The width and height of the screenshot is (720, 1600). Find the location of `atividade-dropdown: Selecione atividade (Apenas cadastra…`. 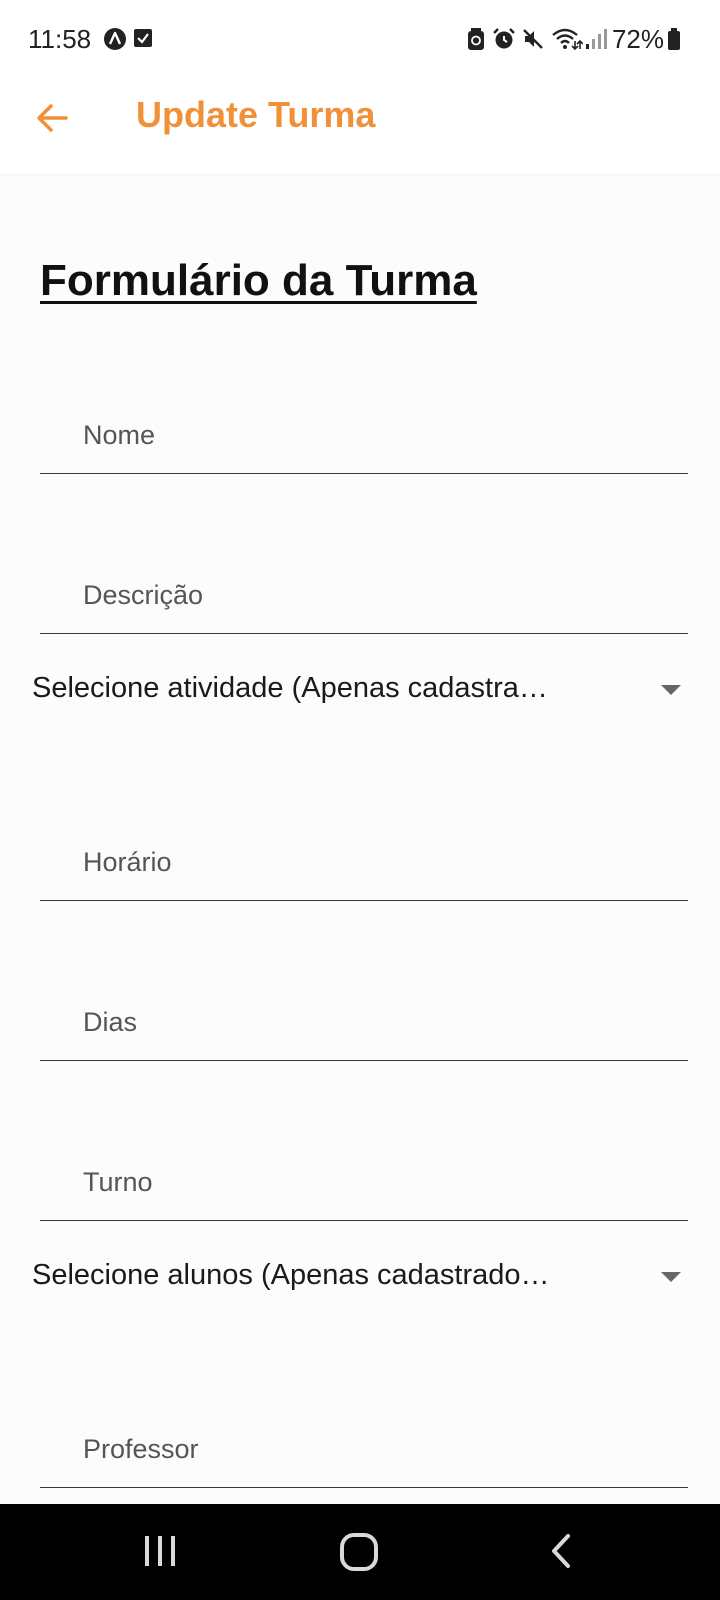

atividade-dropdown: Selecione atividade (Apenas cadastra… is located at coordinates (360, 690).